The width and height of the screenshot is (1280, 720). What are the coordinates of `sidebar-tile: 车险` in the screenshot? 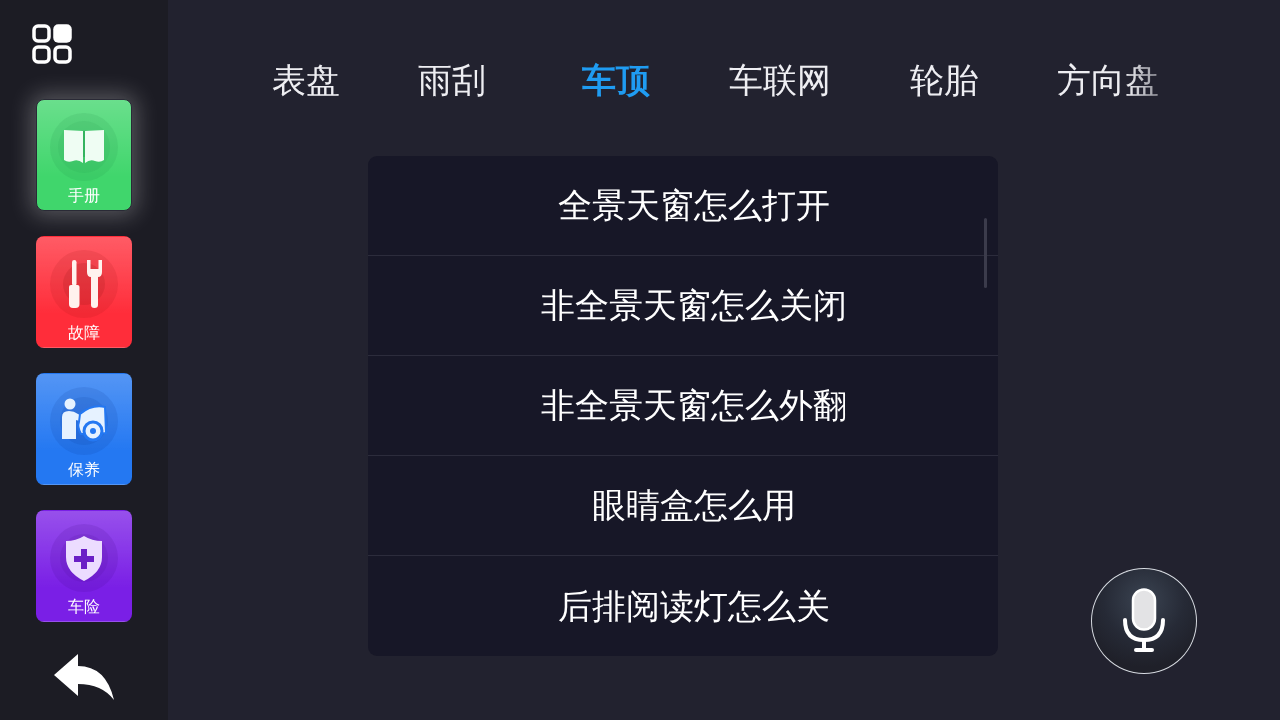 It's located at (84, 566).